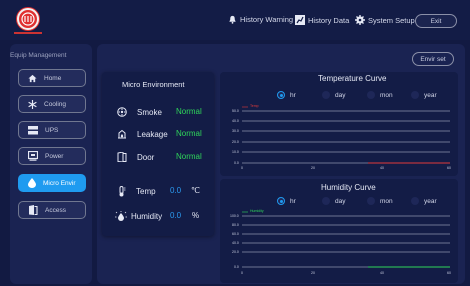  I want to click on sidebar-item-ups: UPS, so click(52, 130).